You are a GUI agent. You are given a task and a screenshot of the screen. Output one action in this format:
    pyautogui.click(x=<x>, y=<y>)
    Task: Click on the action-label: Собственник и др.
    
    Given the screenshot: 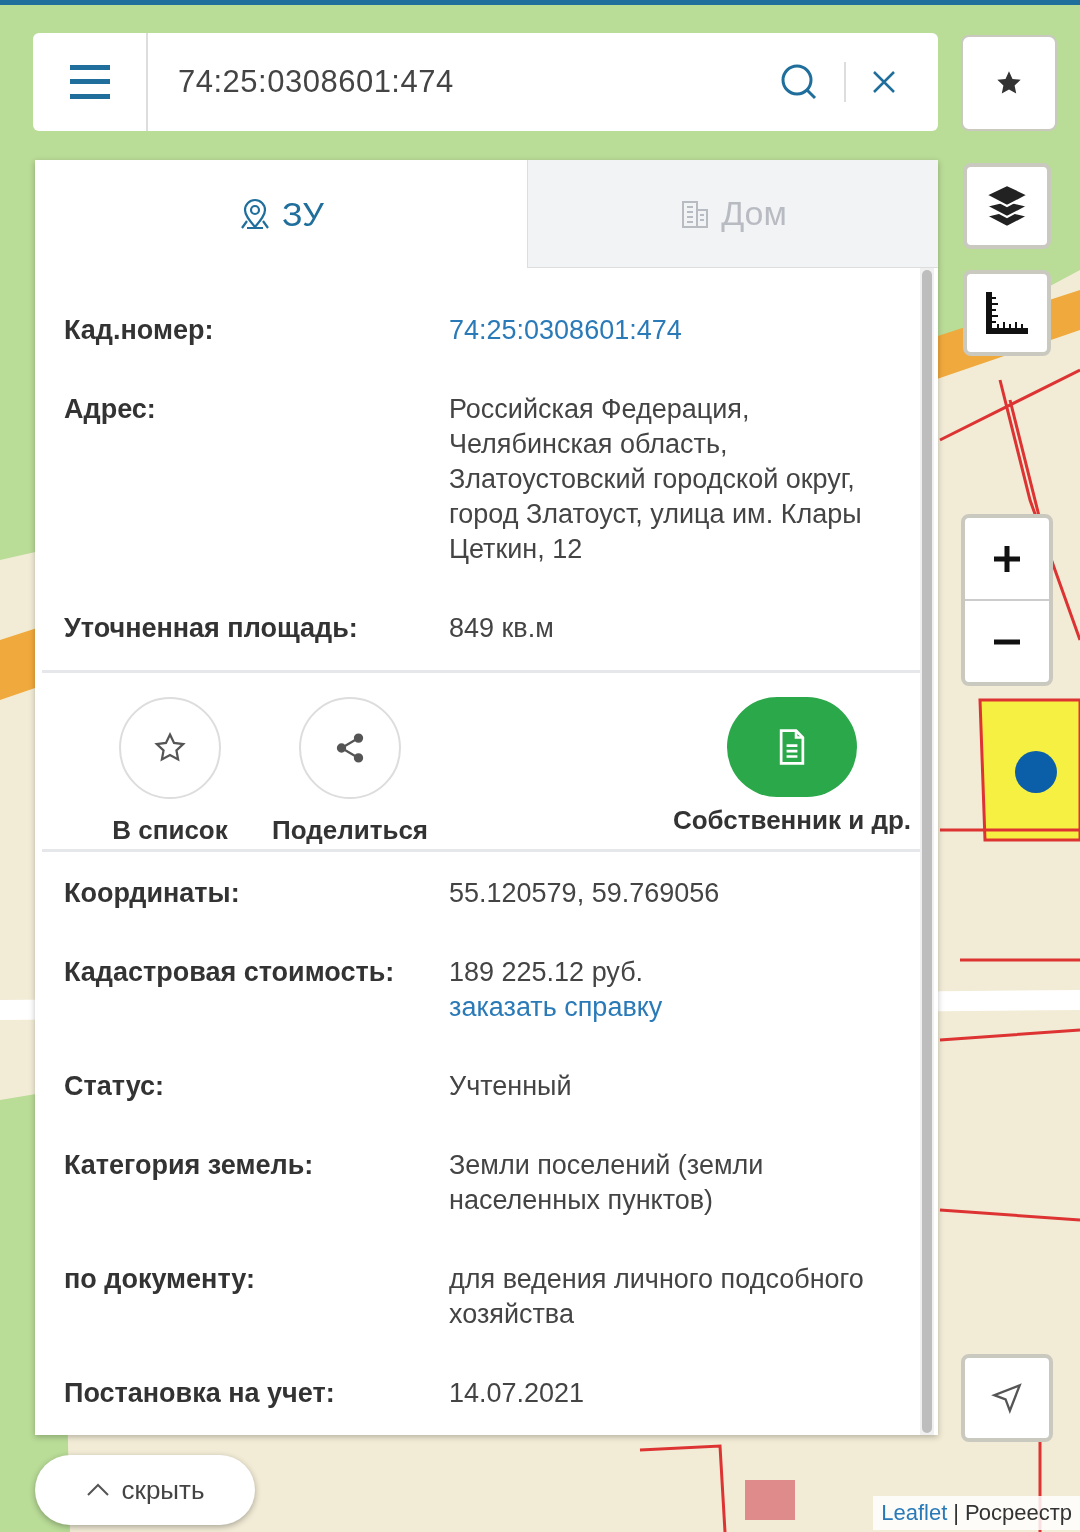 What is the action you would take?
    pyautogui.click(x=792, y=820)
    